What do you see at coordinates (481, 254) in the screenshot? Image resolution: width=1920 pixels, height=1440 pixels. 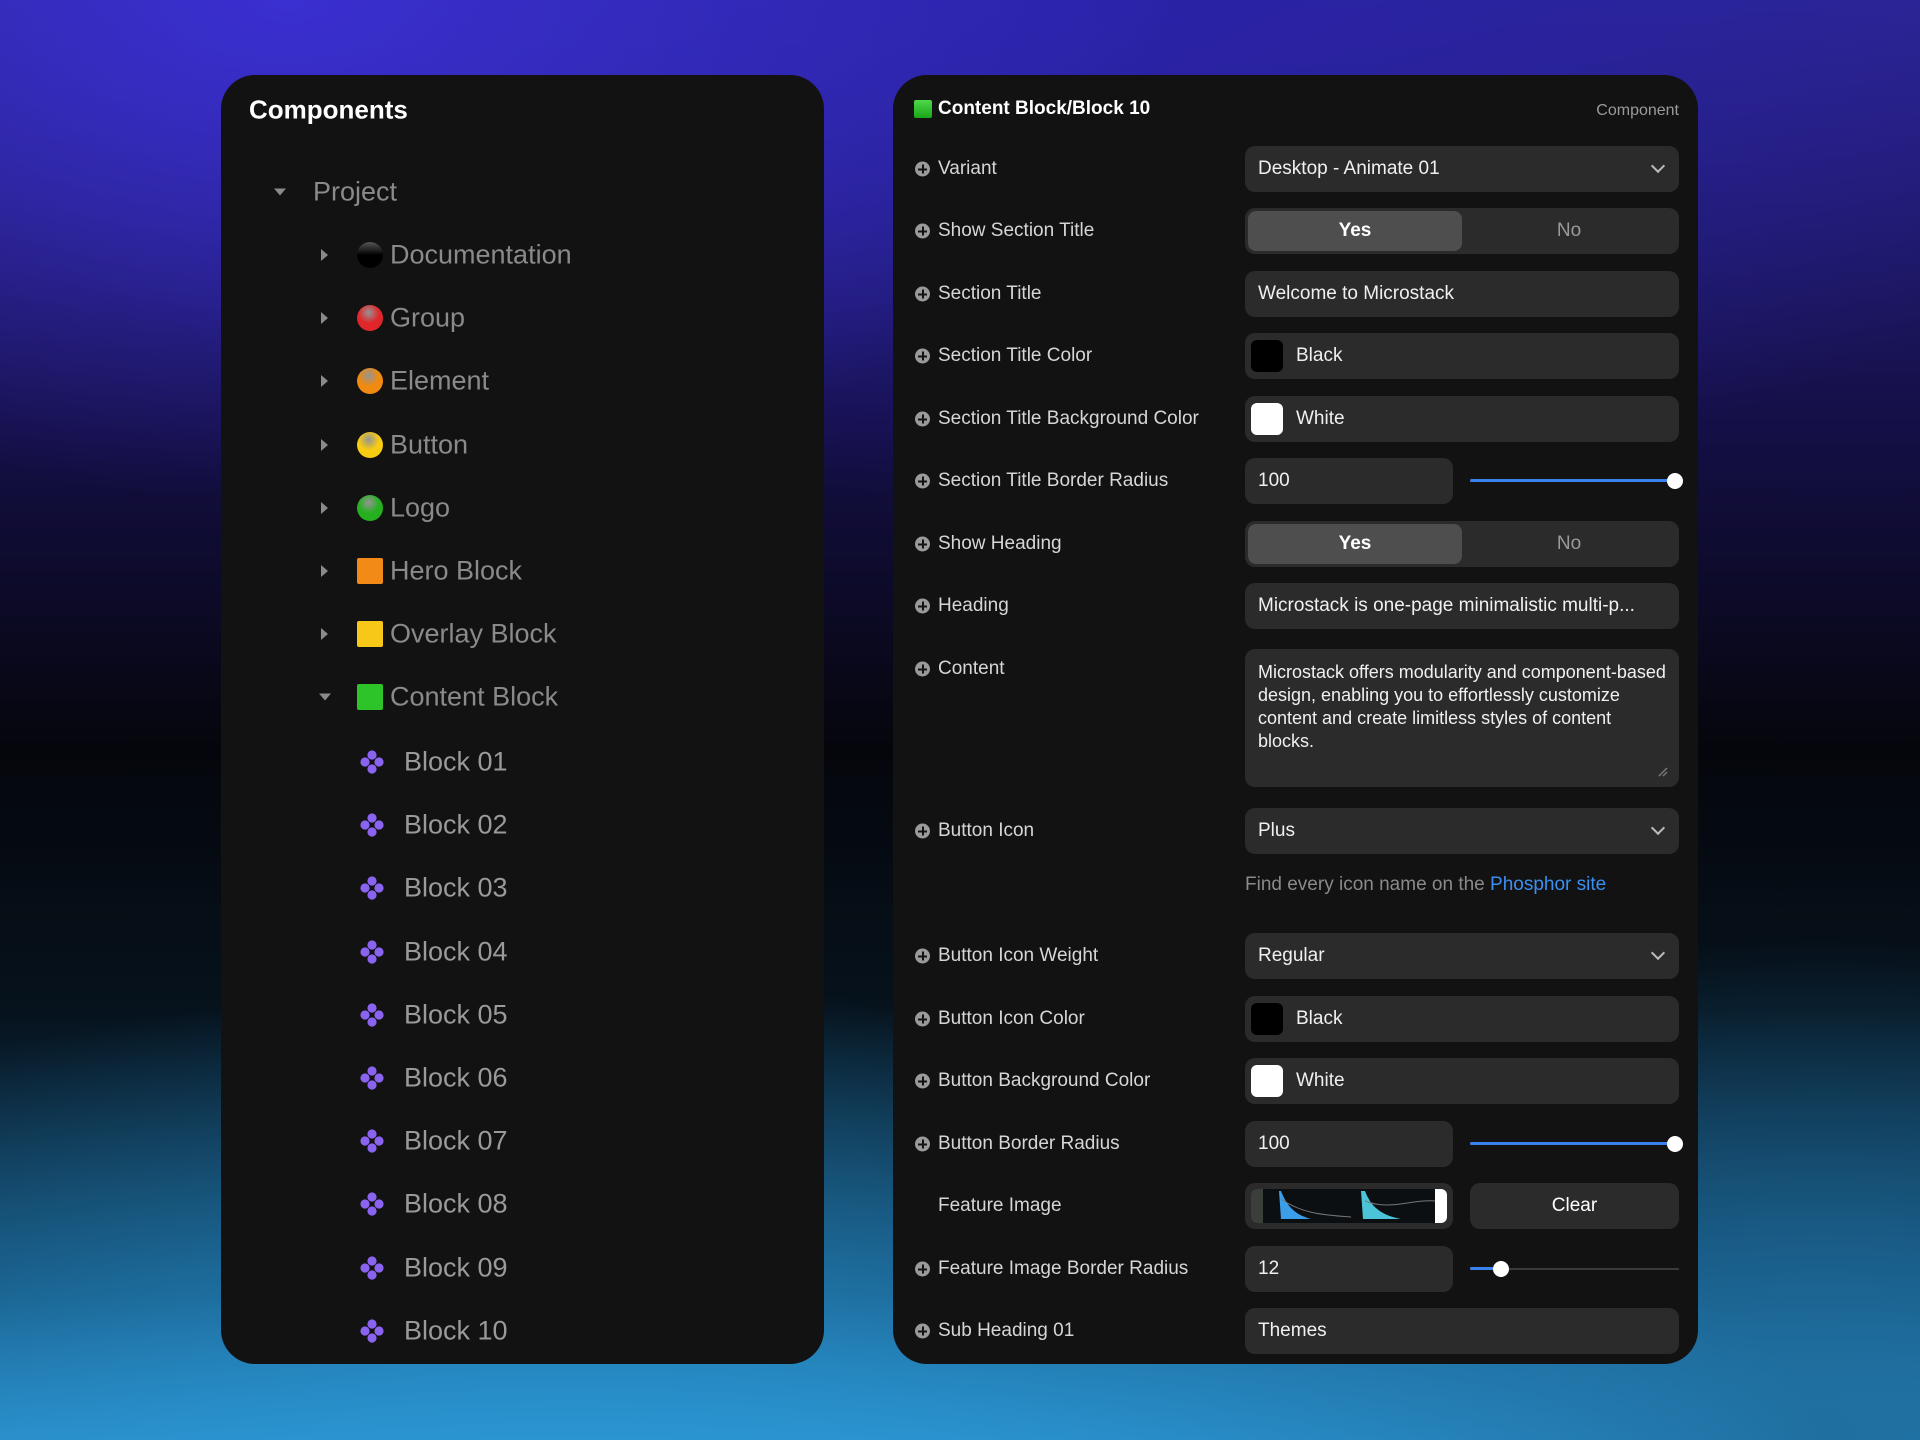 I see `tree-item-label: Documentation` at bounding box center [481, 254].